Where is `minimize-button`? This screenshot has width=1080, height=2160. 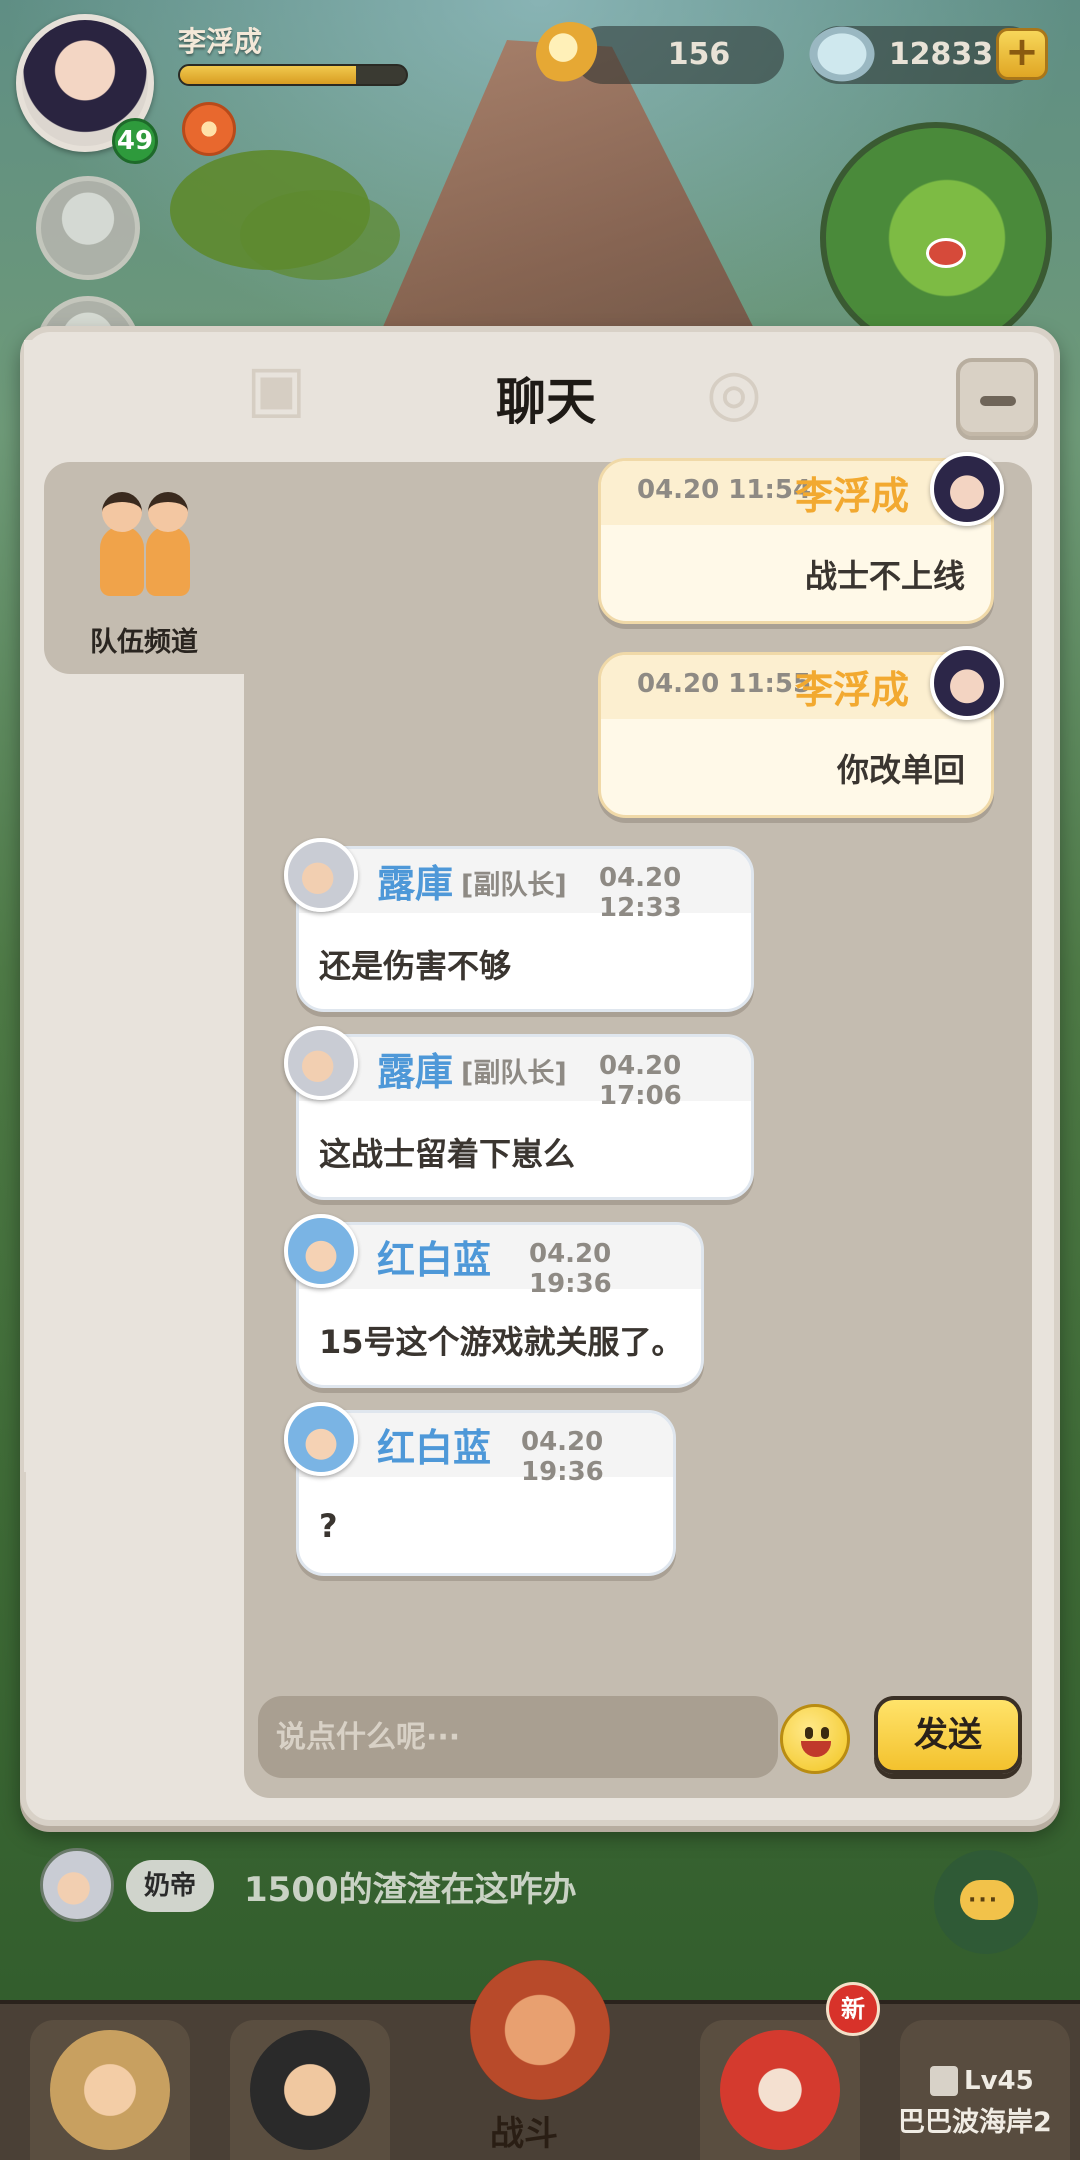 minimize-button is located at coordinates (997, 399).